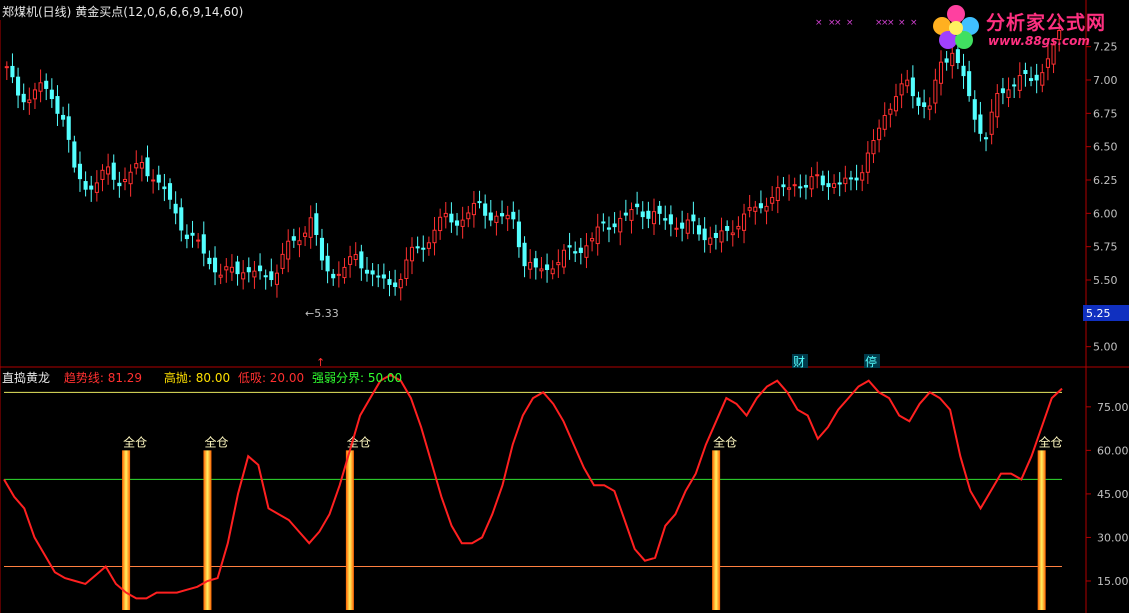 The height and width of the screenshot is (613, 1129). I want to click on signal-bar: 全仓, so click(134, 522).